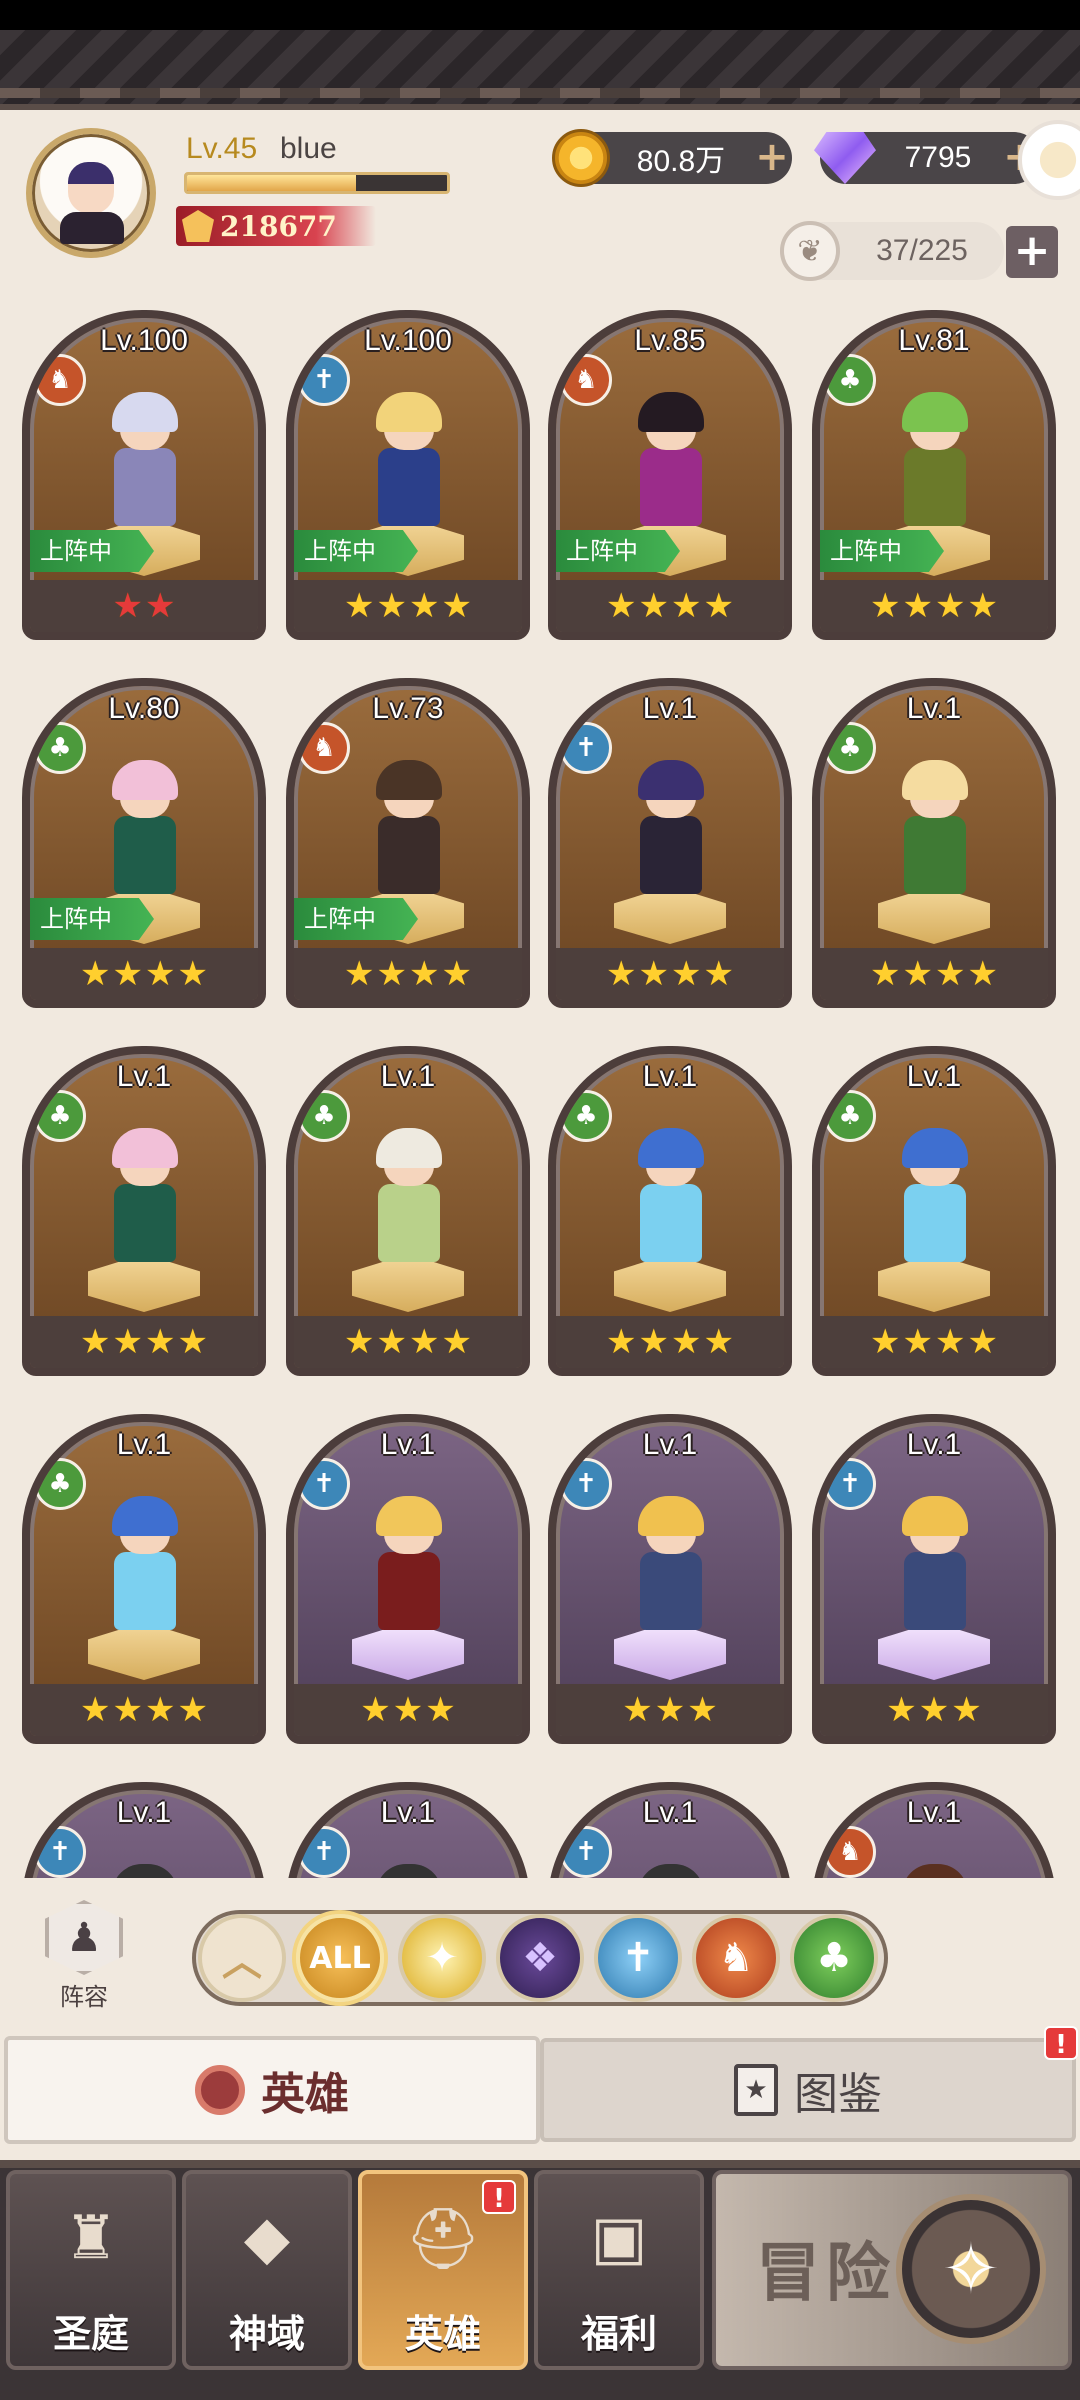  What do you see at coordinates (834, 1958) in the screenshot?
I see `filter-nature-button: ♣` at bounding box center [834, 1958].